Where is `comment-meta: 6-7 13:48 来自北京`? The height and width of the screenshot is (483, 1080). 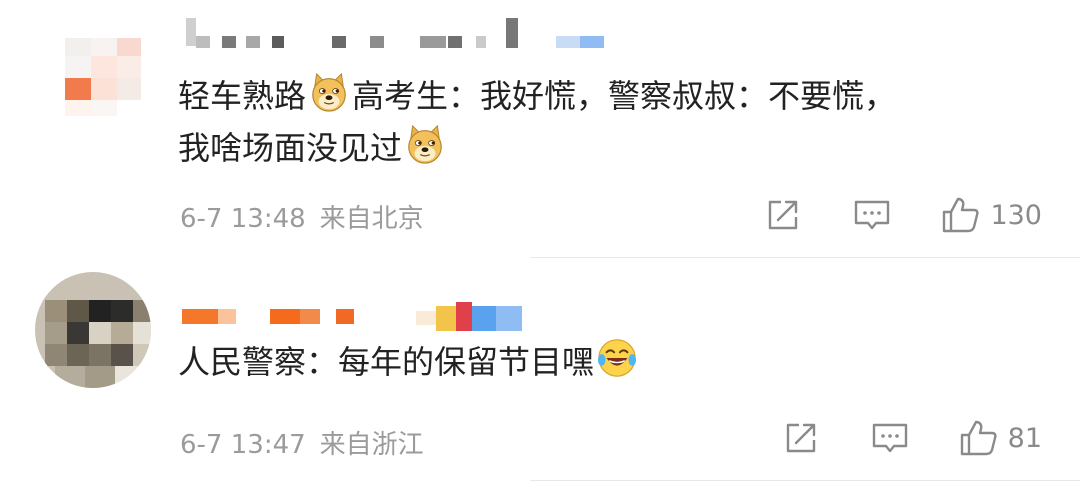 comment-meta: 6-7 13:48 来自北京 is located at coordinates (302, 216).